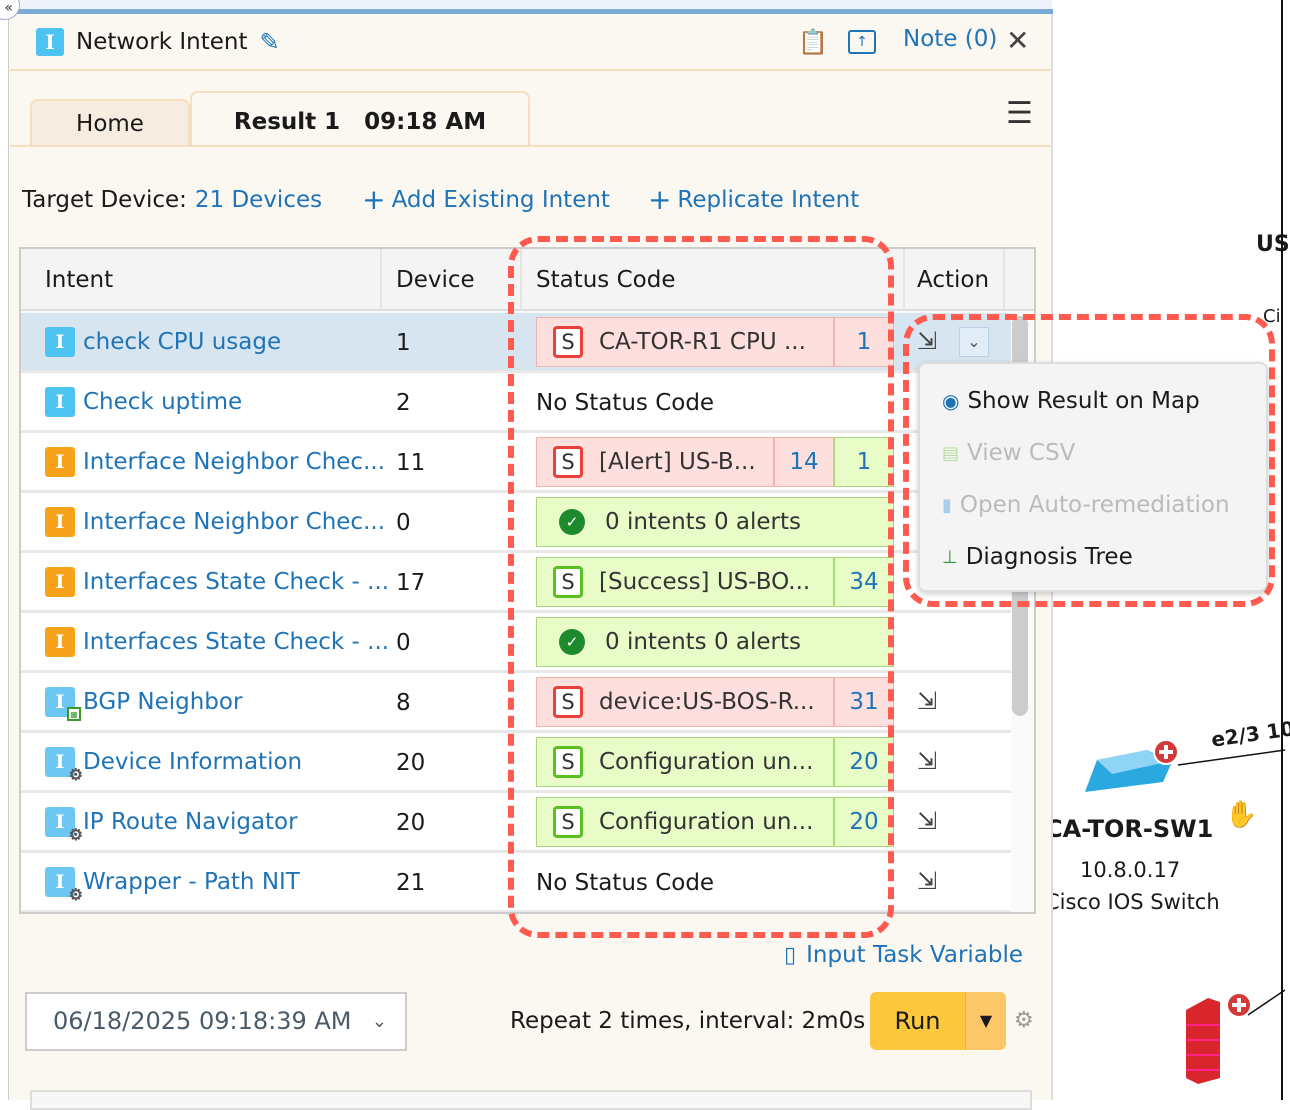 This screenshot has width=1290, height=1110. I want to click on status-box: S [Alert] US-B... 14 1, so click(715, 462).